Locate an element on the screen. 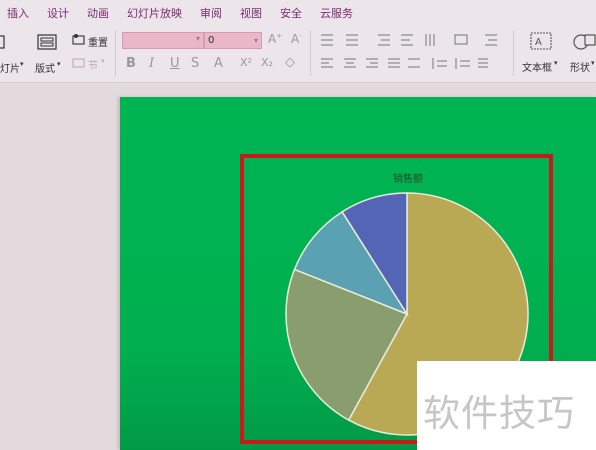 The image size is (596, 450). superscript-icon: X² is located at coordinates (246, 62).